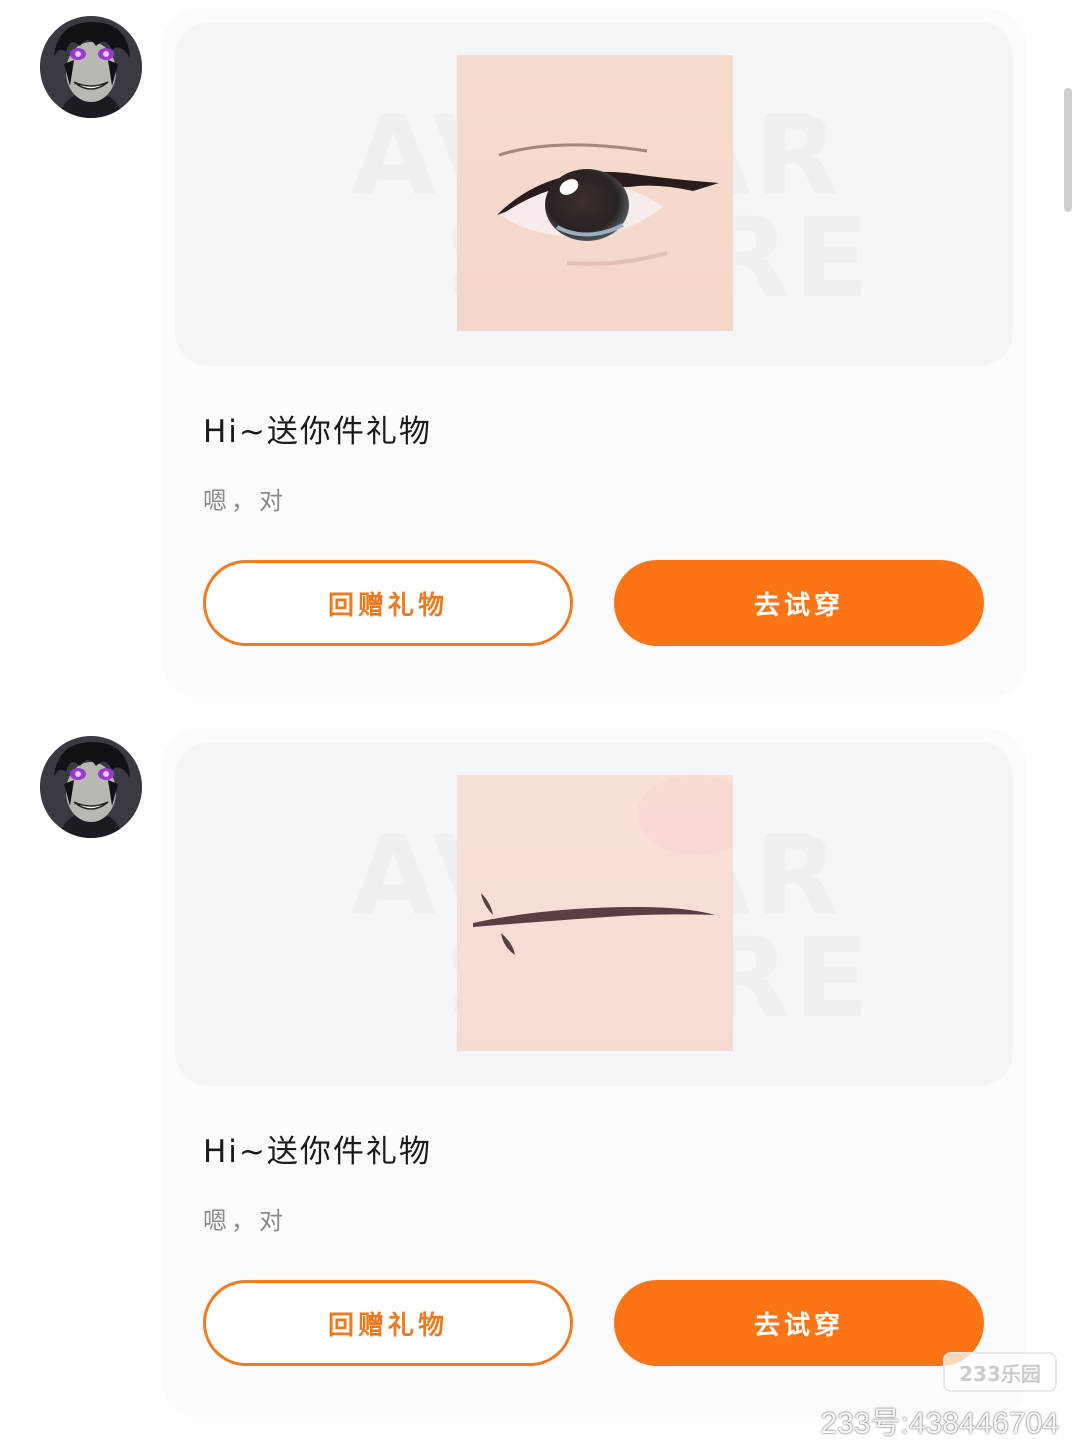 This screenshot has height=1448, width=1079. What do you see at coordinates (1068, 150) in the screenshot?
I see `scrollbar` at bounding box center [1068, 150].